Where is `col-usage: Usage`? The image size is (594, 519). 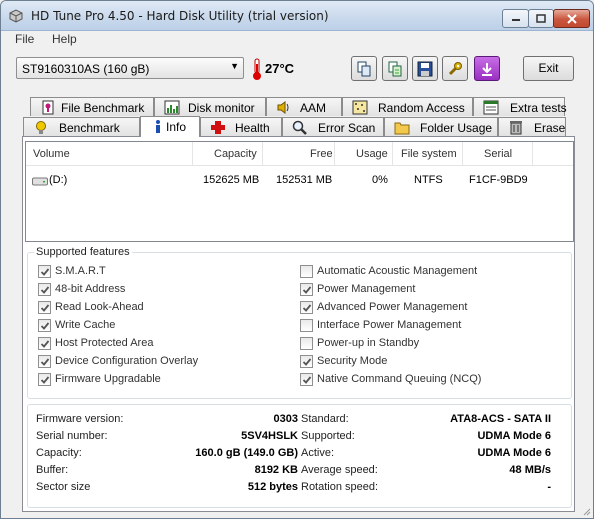
col-usage: Usage is located at coordinates (372, 154).